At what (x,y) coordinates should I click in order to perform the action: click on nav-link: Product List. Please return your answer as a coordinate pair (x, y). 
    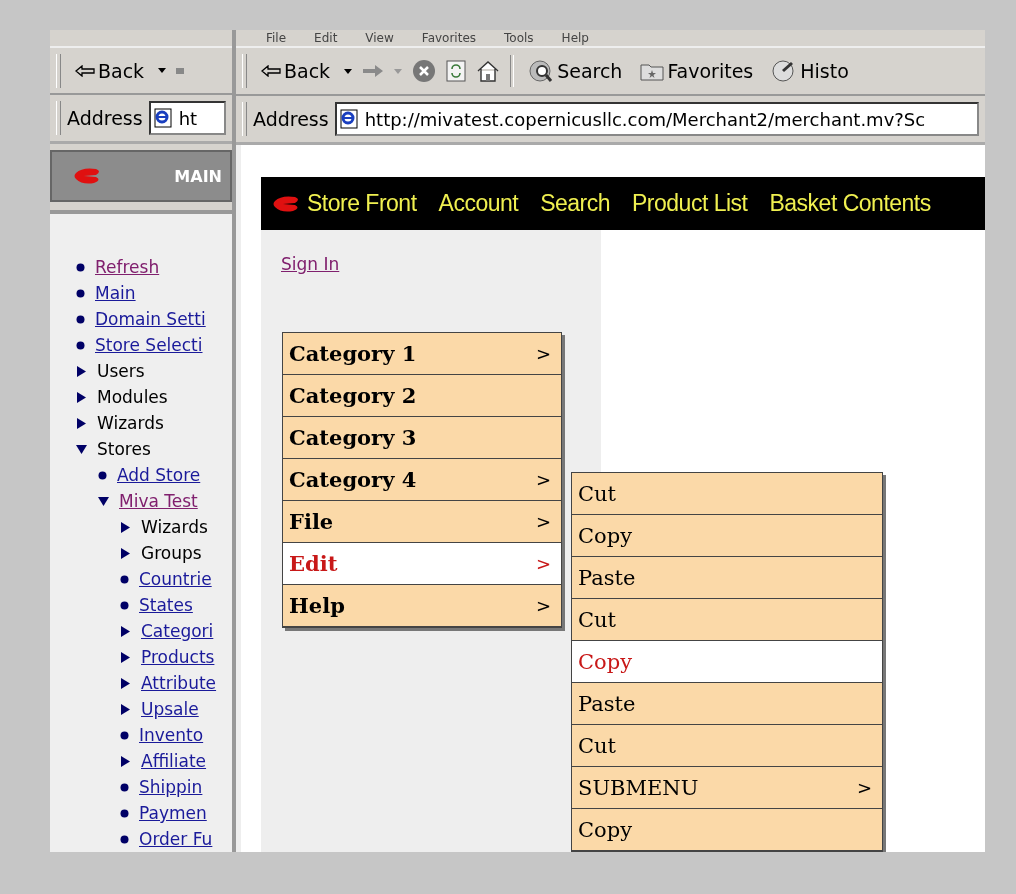
    Looking at the image, I should click on (690, 203).